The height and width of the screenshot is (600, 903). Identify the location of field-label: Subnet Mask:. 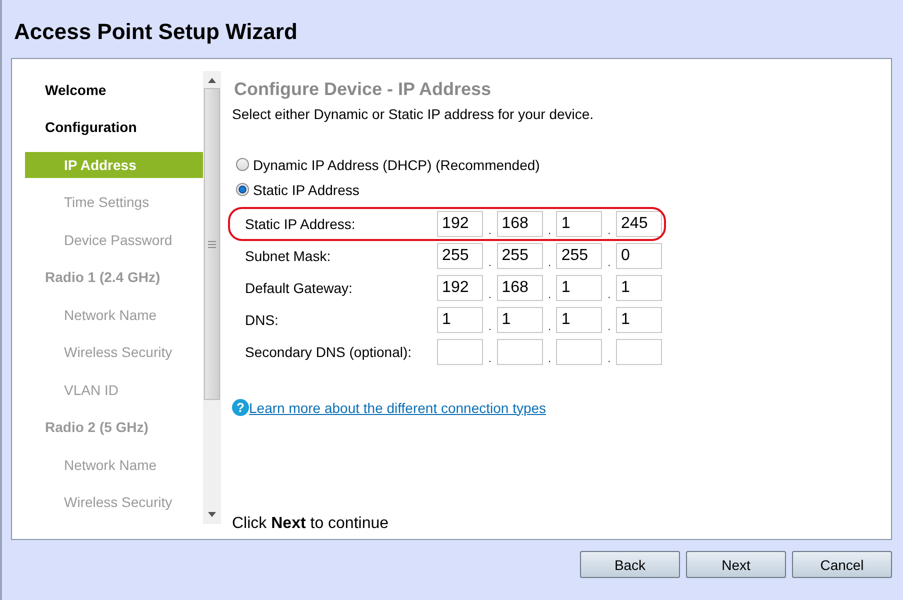
(288, 256).